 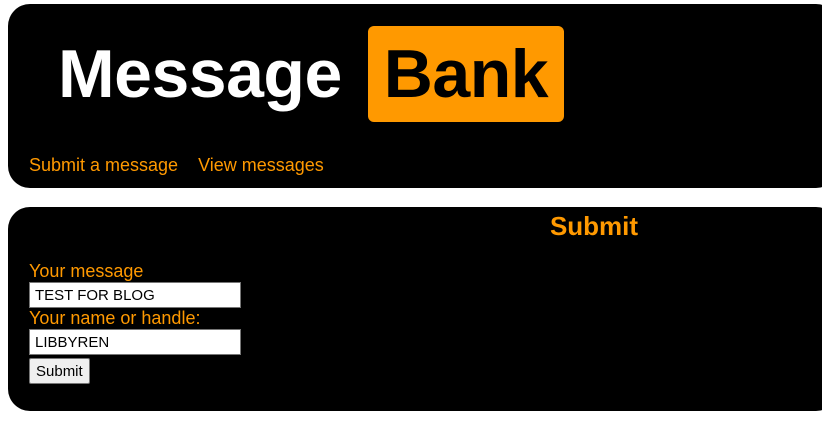 I want to click on form-title: Submit, so click(x=594, y=226).